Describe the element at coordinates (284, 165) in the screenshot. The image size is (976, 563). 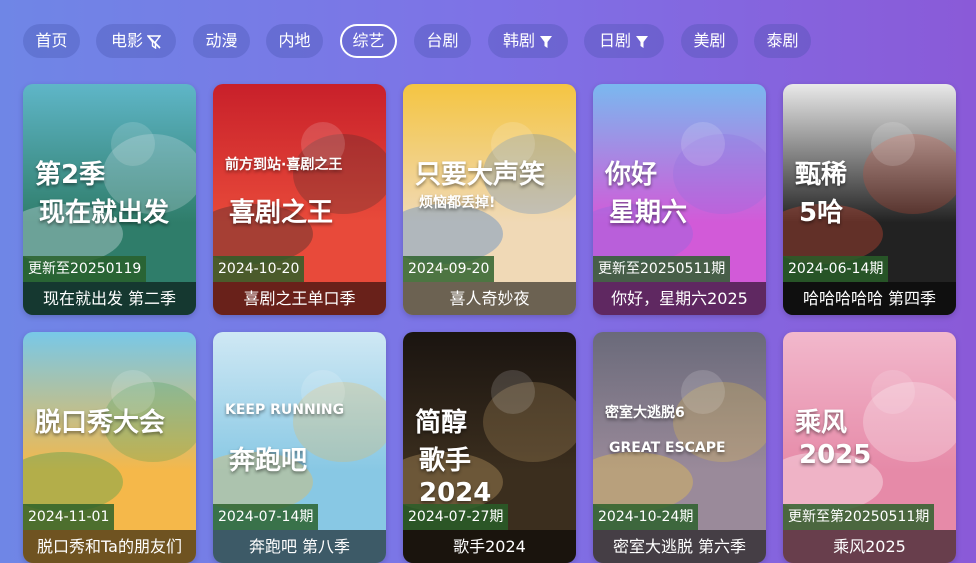
I see `poster-title-art: 前方到站·喜剧之王` at that location.